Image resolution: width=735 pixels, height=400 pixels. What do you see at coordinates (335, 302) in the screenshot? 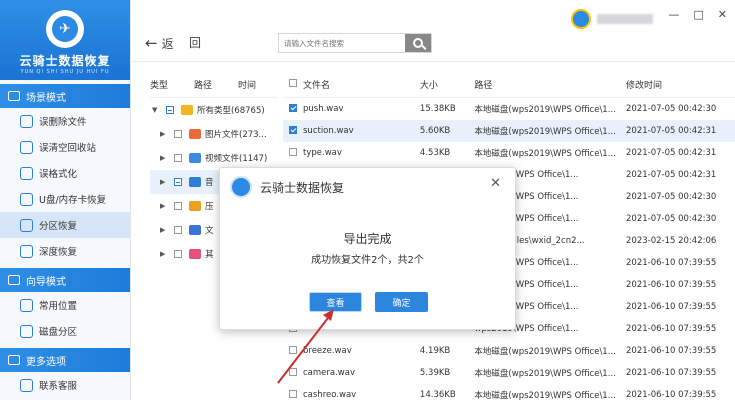
I see `view-button: 查看` at bounding box center [335, 302].